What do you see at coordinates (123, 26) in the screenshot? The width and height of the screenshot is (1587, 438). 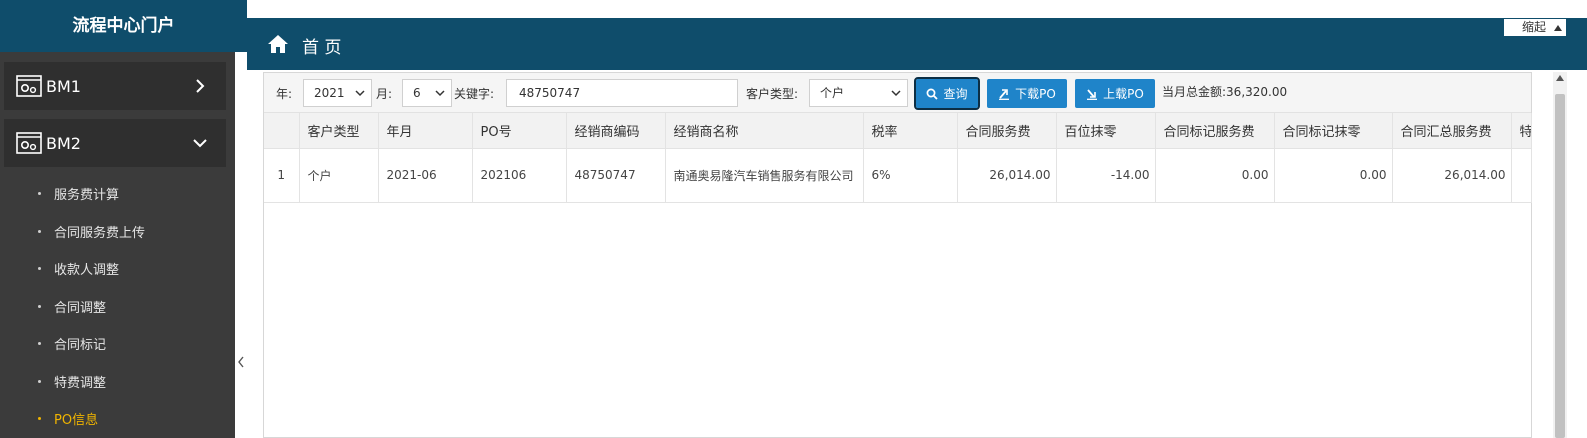 I see `app-title: 流程中心门户` at bounding box center [123, 26].